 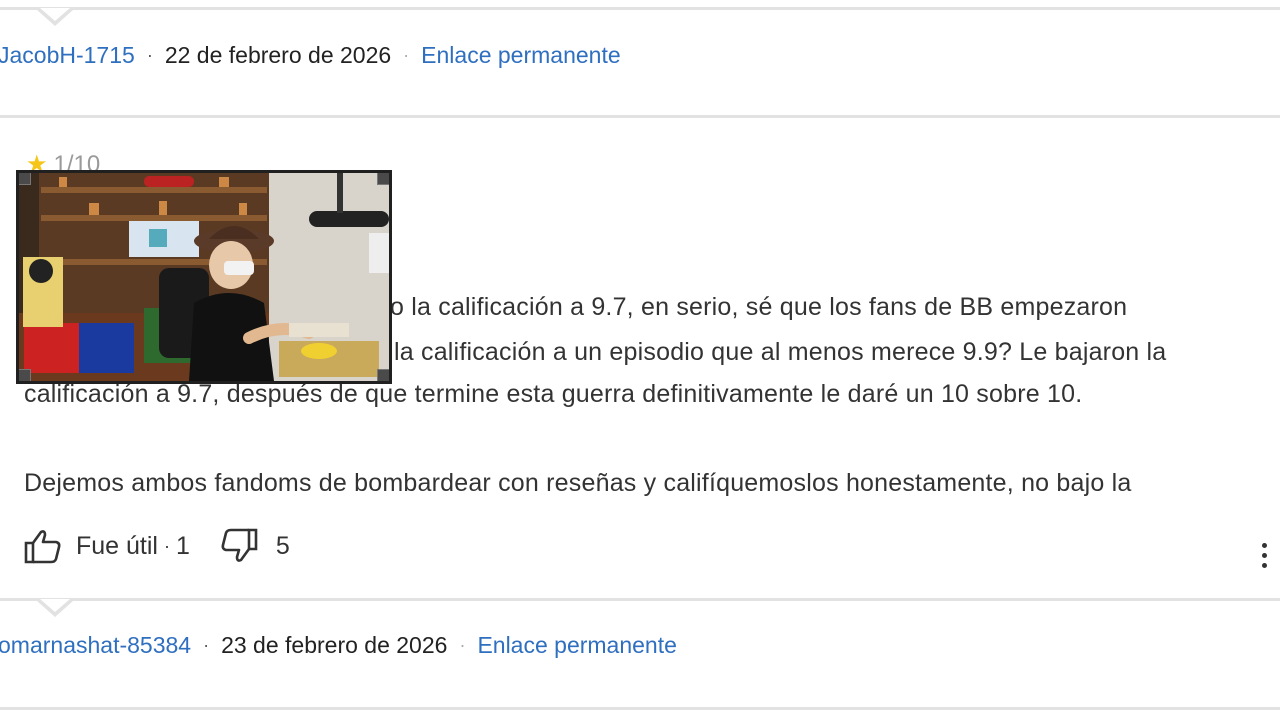 What do you see at coordinates (334, 645) in the screenshot?
I see `review-date: 23 de febrero de 2026` at bounding box center [334, 645].